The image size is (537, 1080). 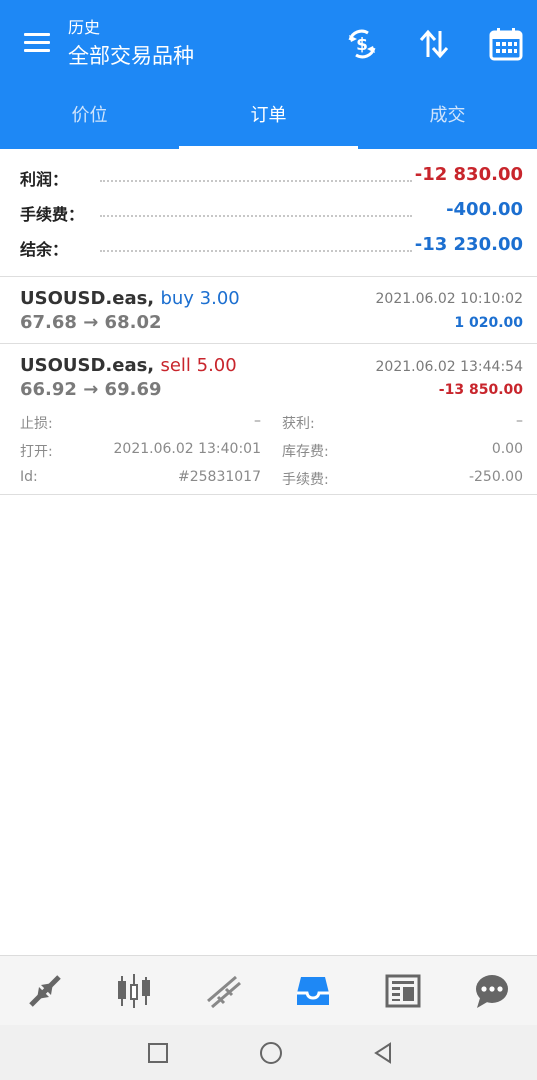 What do you see at coordinates (268, 41) in the screenshot?
I see `top-bar: 历史 全部交易品种 $` at bounding box center [268, 41].